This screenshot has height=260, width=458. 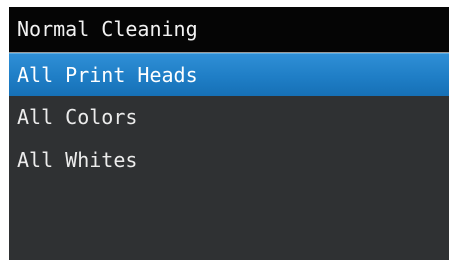 I want to click on menu-item-label: All Whites, so click(x=77, y=160).